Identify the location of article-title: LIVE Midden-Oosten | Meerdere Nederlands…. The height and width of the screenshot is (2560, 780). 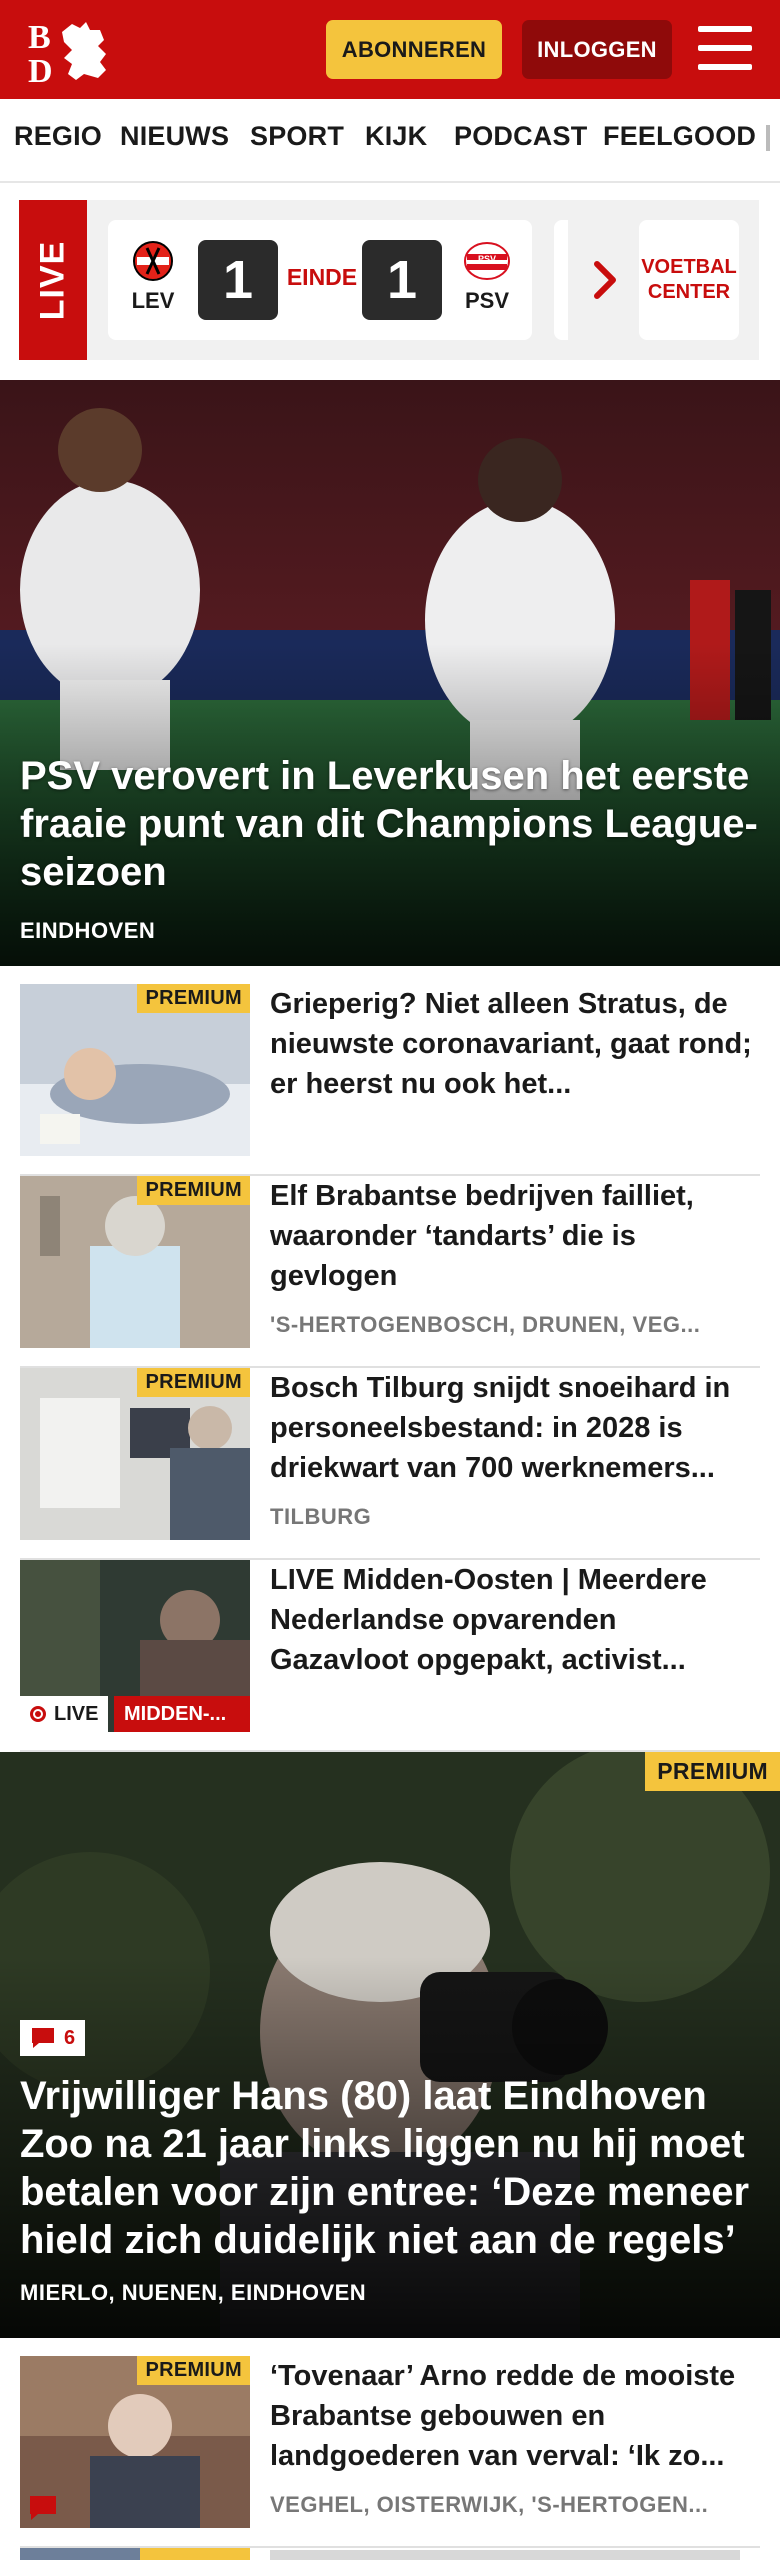
(515, 1620).